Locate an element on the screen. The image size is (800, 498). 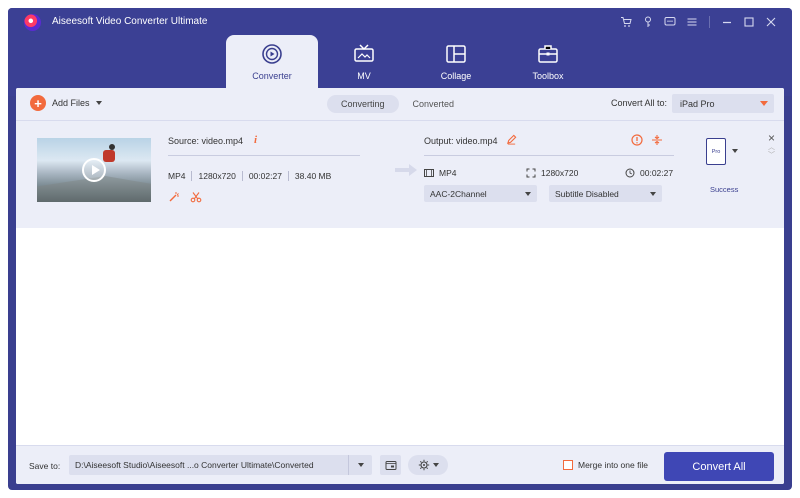
convert-all-button: Convert All is located at coordinates (719, 466).